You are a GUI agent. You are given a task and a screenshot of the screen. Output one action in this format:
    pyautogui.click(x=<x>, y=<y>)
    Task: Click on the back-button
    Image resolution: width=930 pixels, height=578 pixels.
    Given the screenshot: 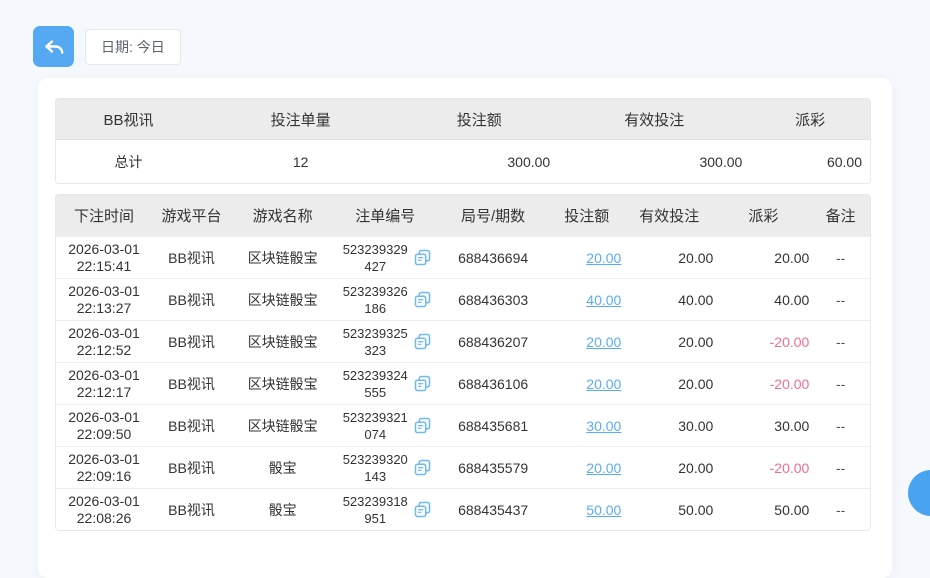 What is the action you would take?
    pyautogui.click(x=53, y=46)
    